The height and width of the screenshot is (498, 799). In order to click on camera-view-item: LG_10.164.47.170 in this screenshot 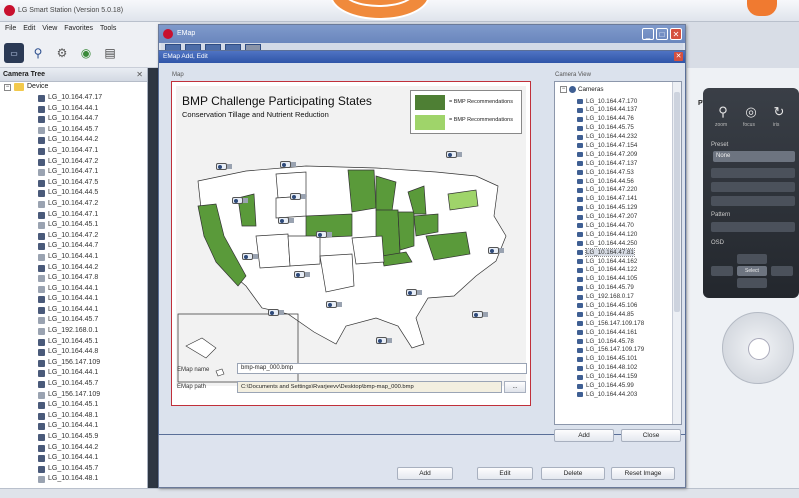, I will do `click(614, 101)`.